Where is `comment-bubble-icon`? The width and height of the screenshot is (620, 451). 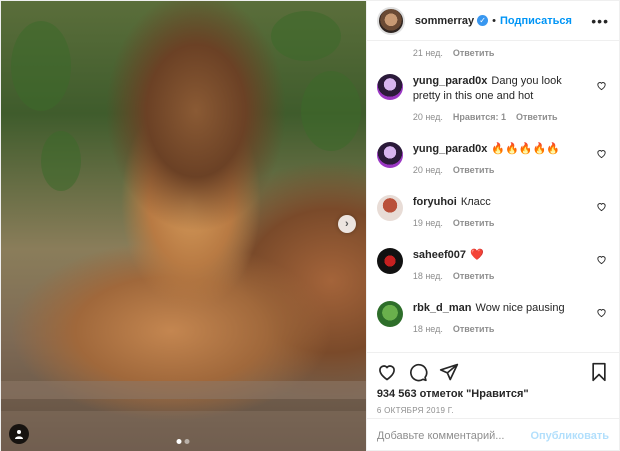 comment-bubble-icon is located at coordinates (418, 372).